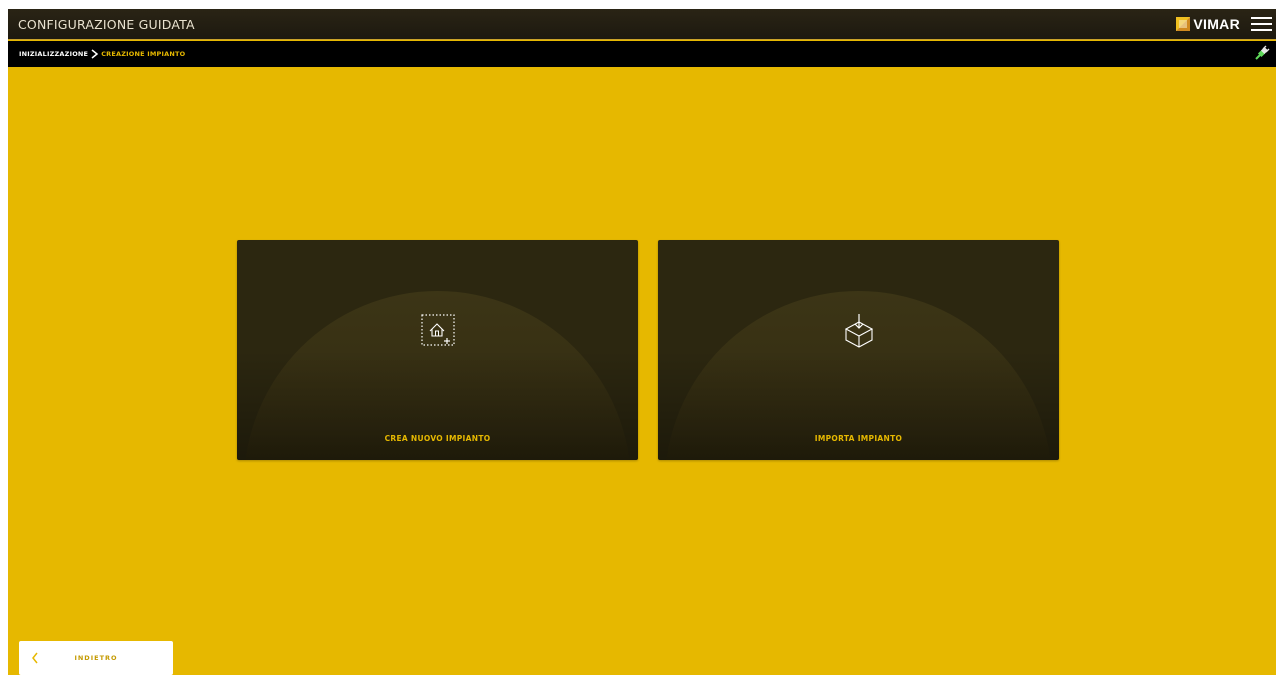 This screenshot has height=675, width=1276. I want to click on breadcrumb-bar: INIZIALIZZAZIONE CREAZIONE IMPIANTO, so click(642, 54).